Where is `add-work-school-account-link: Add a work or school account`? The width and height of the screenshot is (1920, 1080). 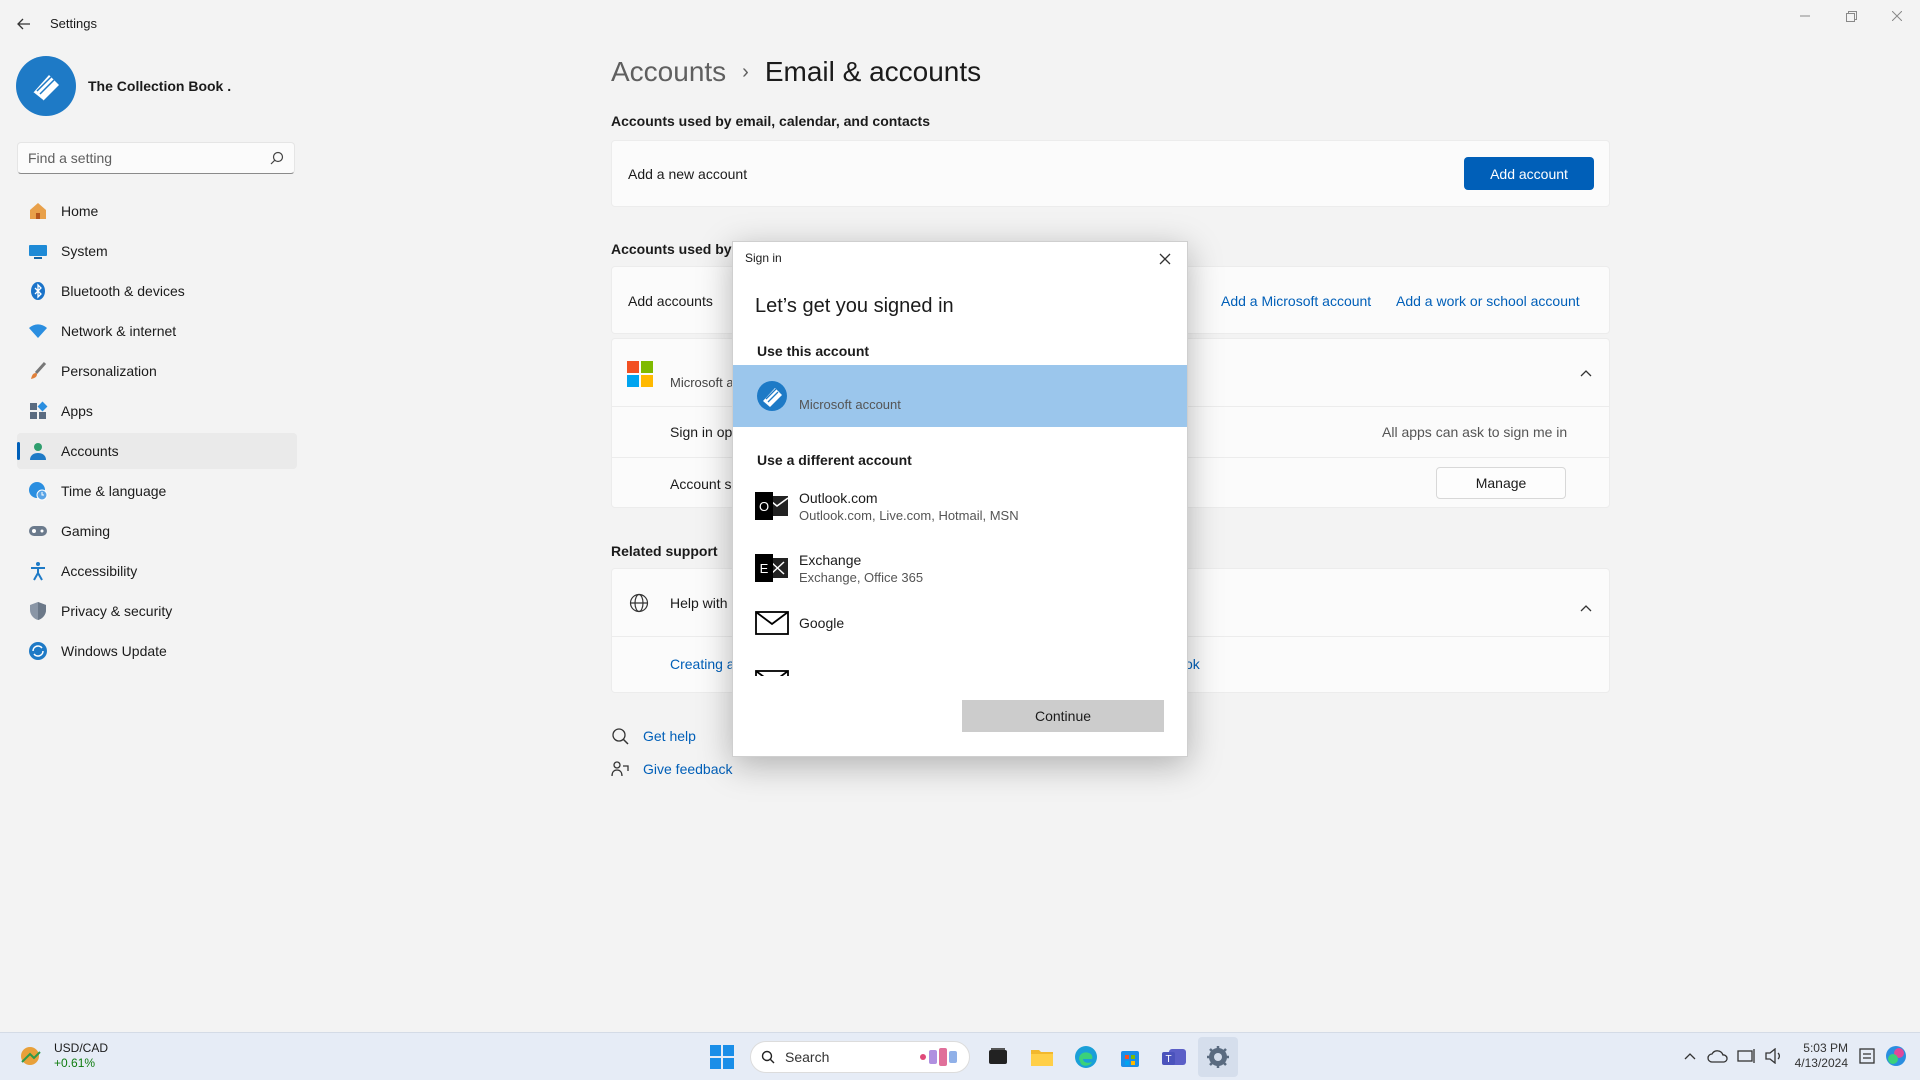
add-work-school-account-link: Add a work or school account is located at coordinates (1488, 301).